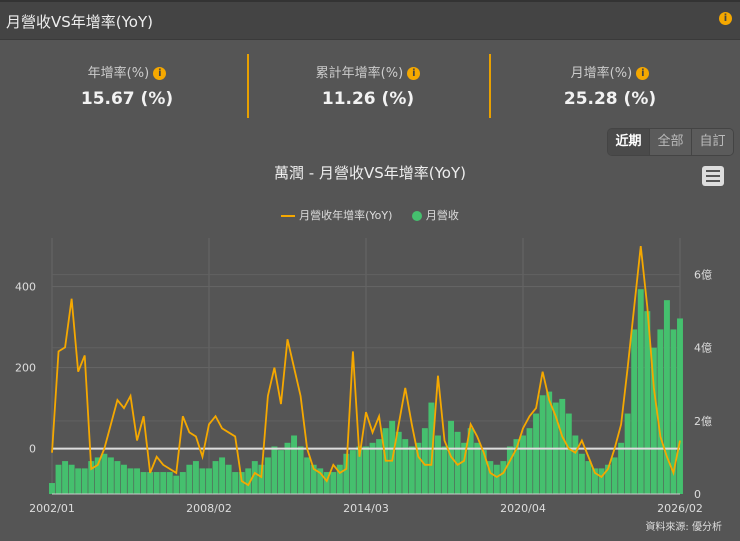 The image size is (740, 541). Describe the element at coordinates (25, 287) in the screenshot. I see `y-left-tick-label: 400` at that location.